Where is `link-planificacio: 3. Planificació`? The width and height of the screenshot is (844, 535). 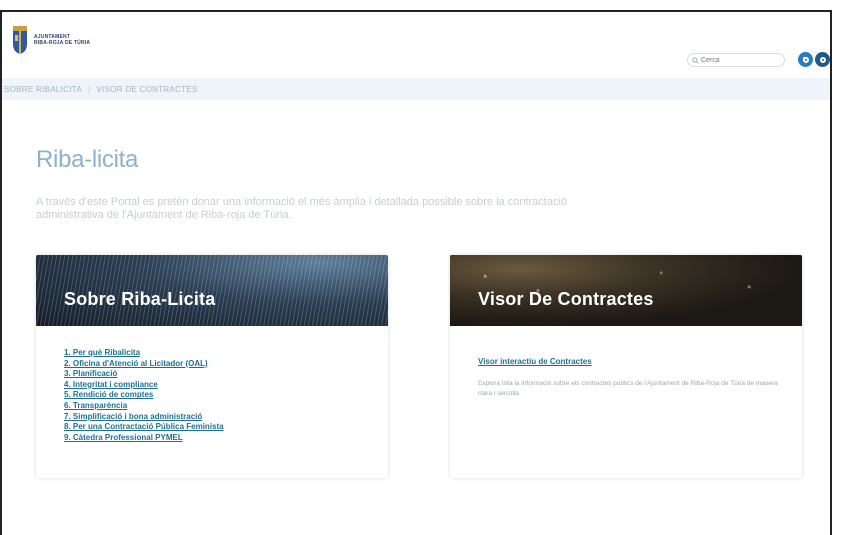 link-planificacio: 3. Planificació is located at coordinates (90, 373).